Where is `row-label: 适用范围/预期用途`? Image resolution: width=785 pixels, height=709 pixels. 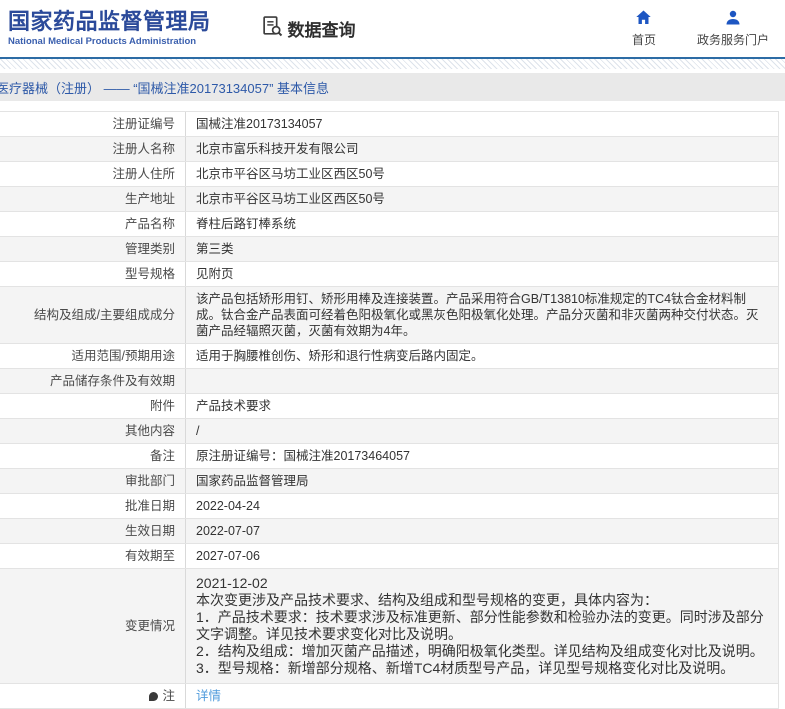
row-label: 适用范围/预期用途 is located at coordinates (93, 356).